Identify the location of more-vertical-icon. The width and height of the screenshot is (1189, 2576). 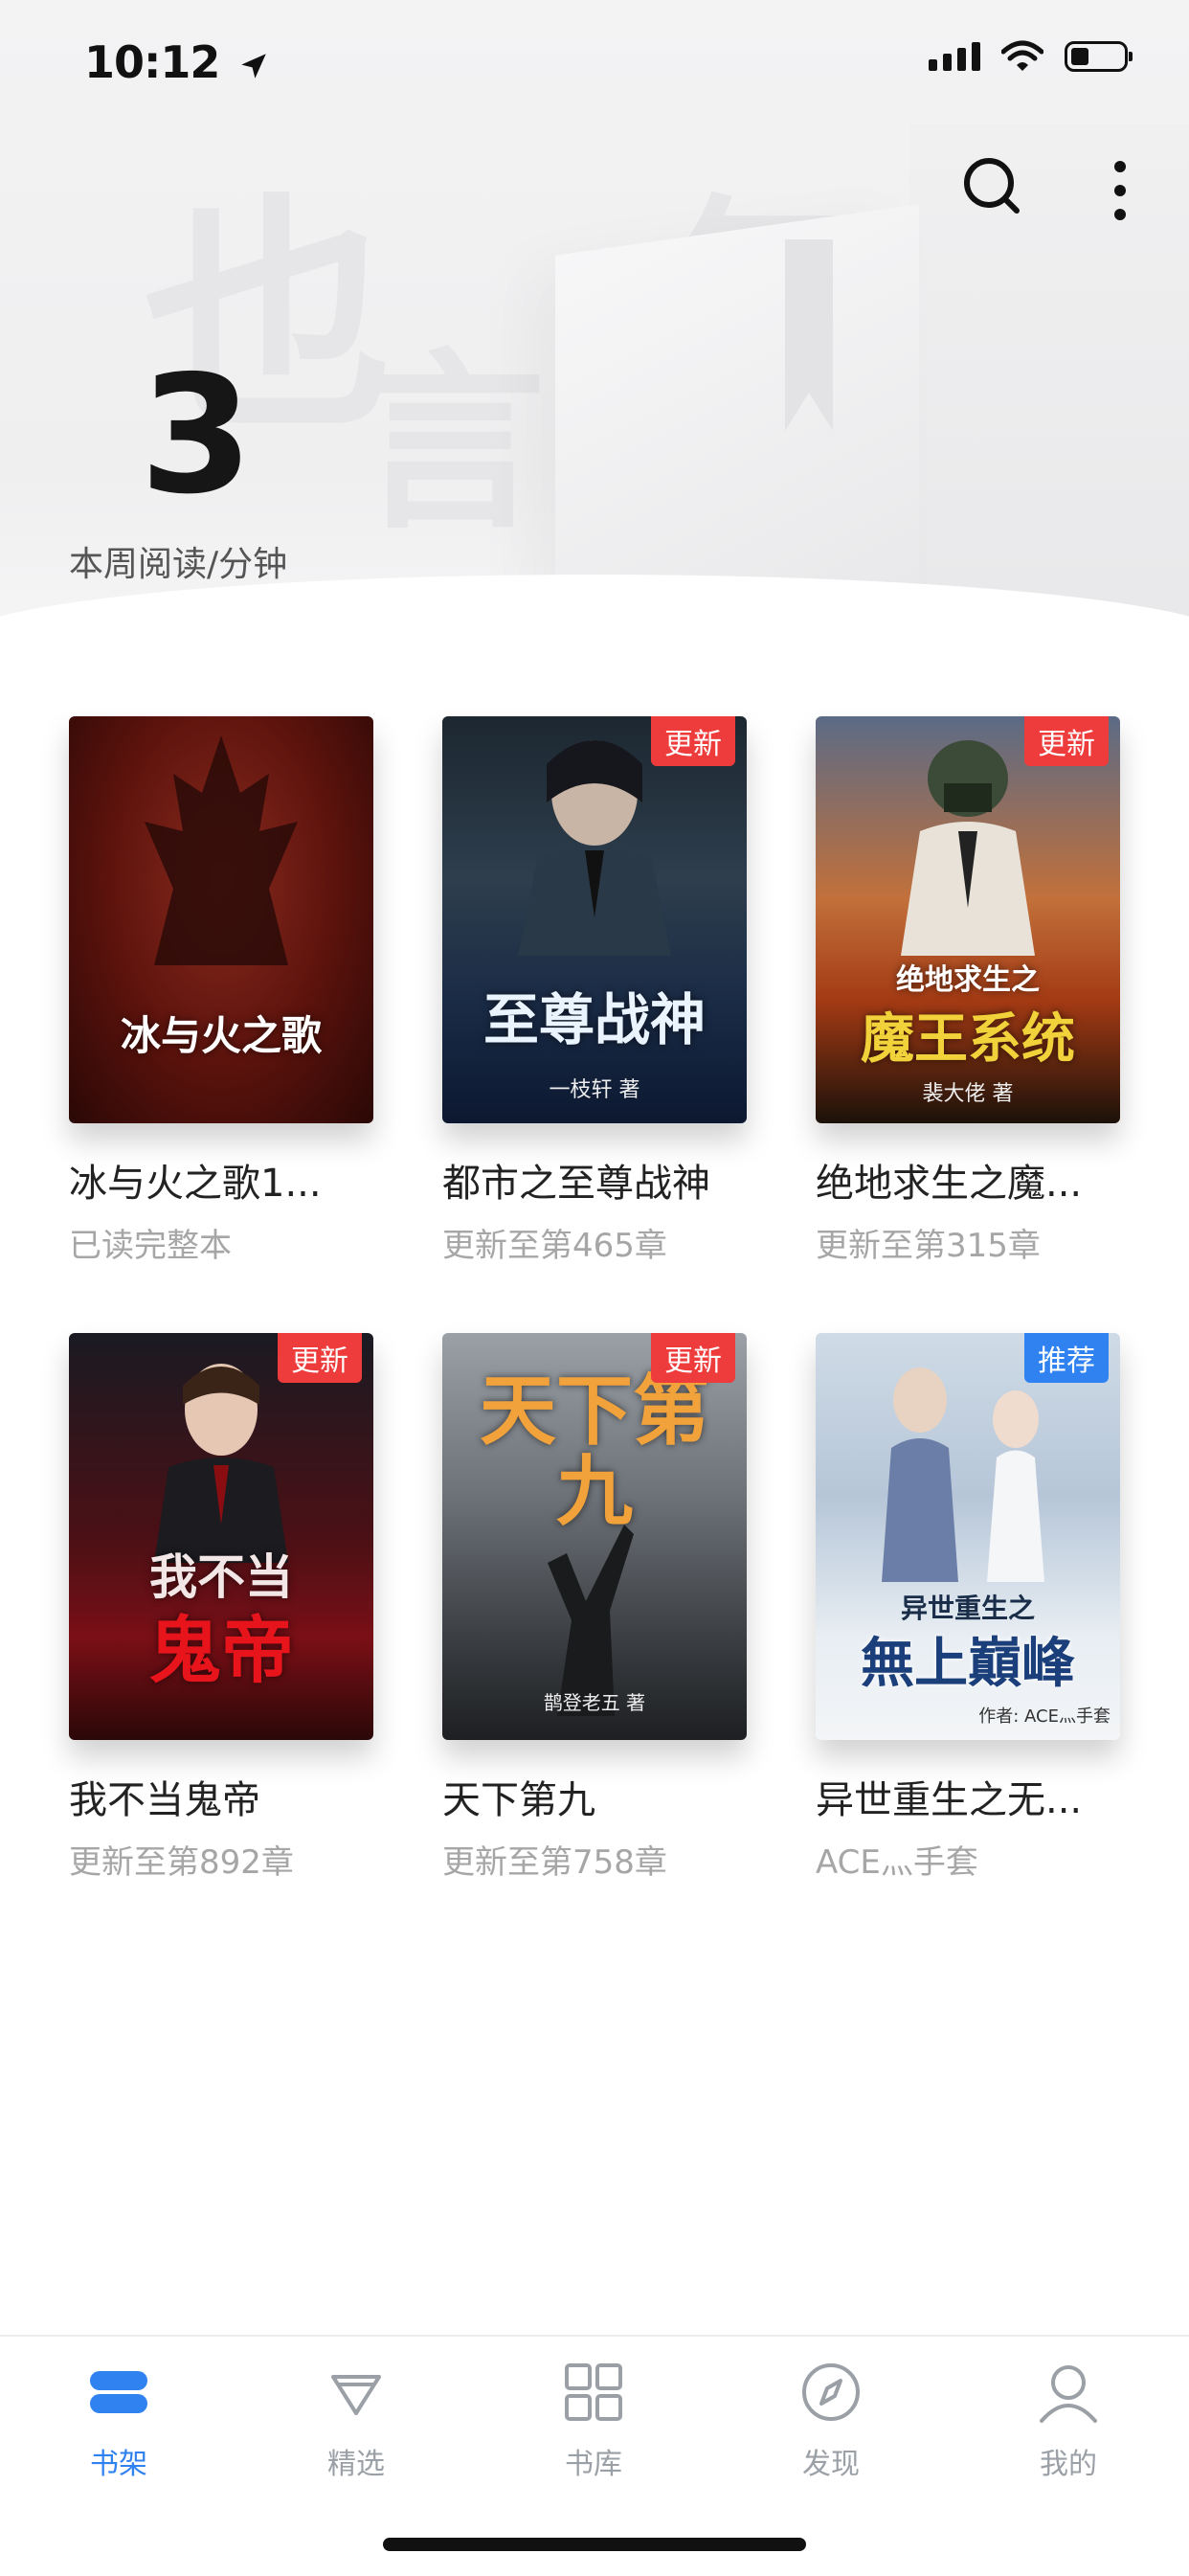
(1120, 190).